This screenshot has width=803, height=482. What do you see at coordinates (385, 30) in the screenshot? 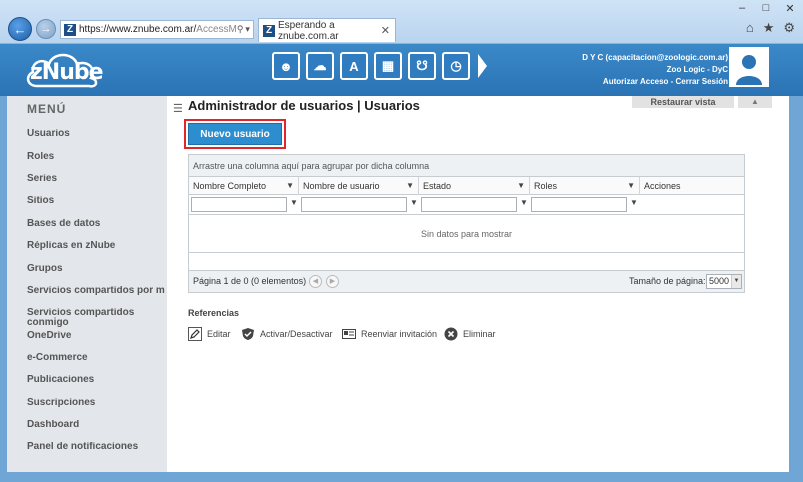
I see `tab-close-icon: ✕` at bounding box center [385, 30].